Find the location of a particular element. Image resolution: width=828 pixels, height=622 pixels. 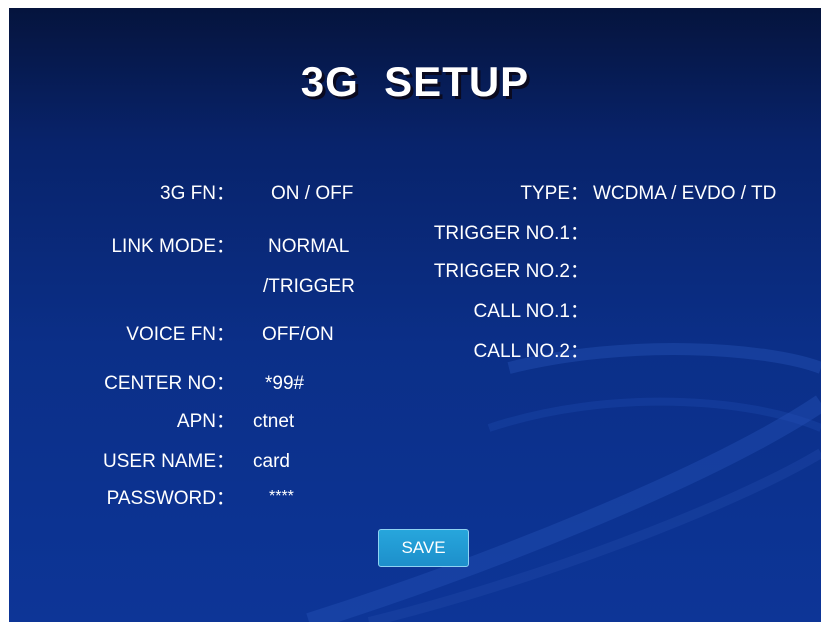

user-name-value: card is located at coordinates (271, 462).